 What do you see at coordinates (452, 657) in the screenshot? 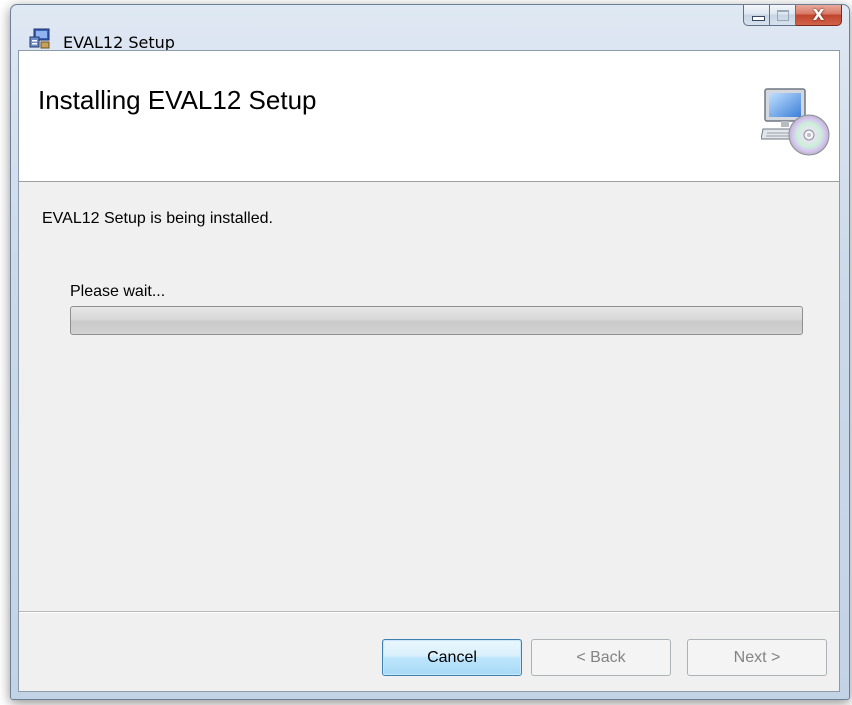
I see `cancel-button: Cancel` at bounding box center [452, 657].